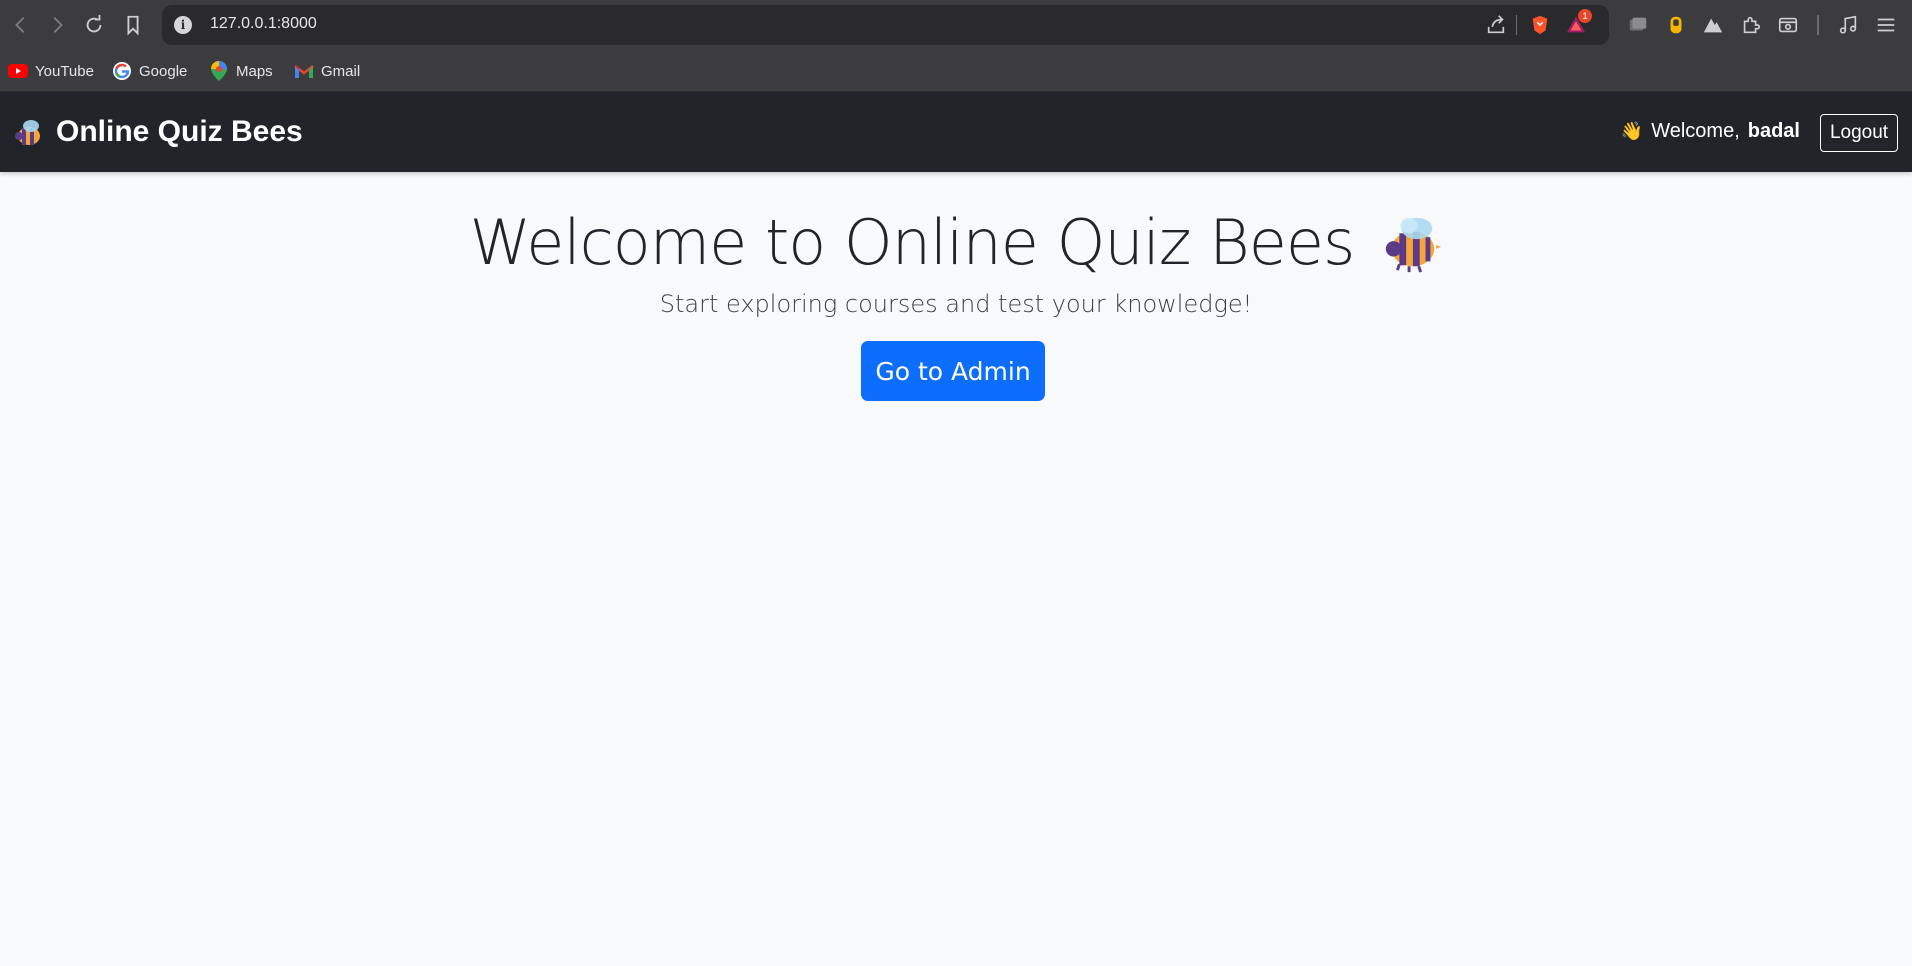  What do you see at coordinates (953, 371) in the screenshot?
I see `go-to-admin-button: Go to Admin` at bounding box center [953, 371].